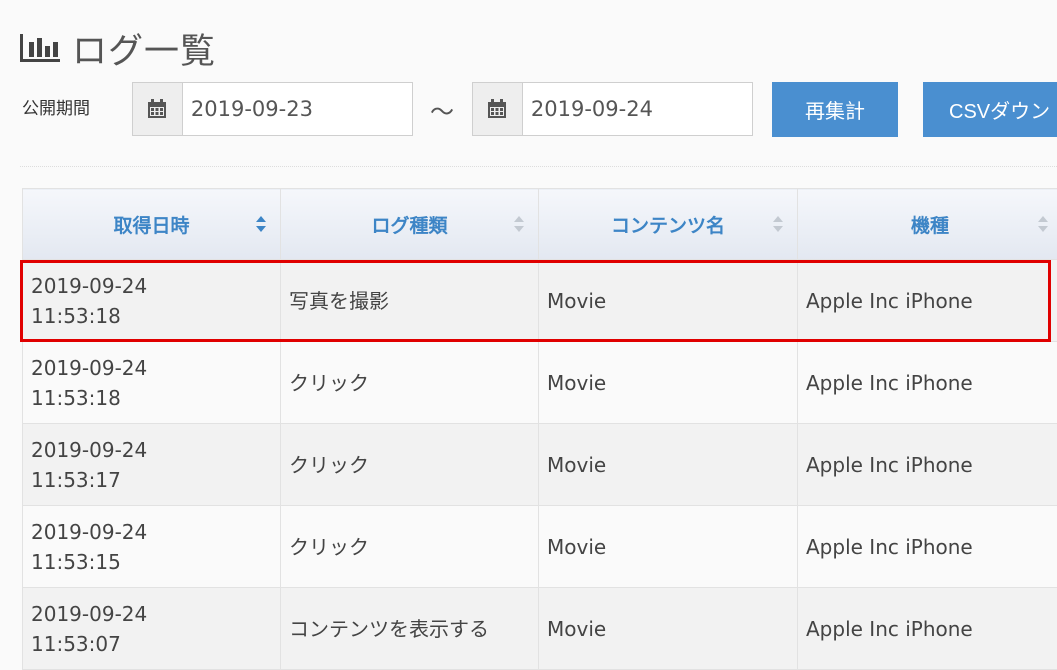 This screenshot has height=670, width=1057. What do you see at coordinates (152, 465) in the screenshot?
I see `cell-datetime: 2019-09-24 11:53:17` at bounding box center [152, 465].